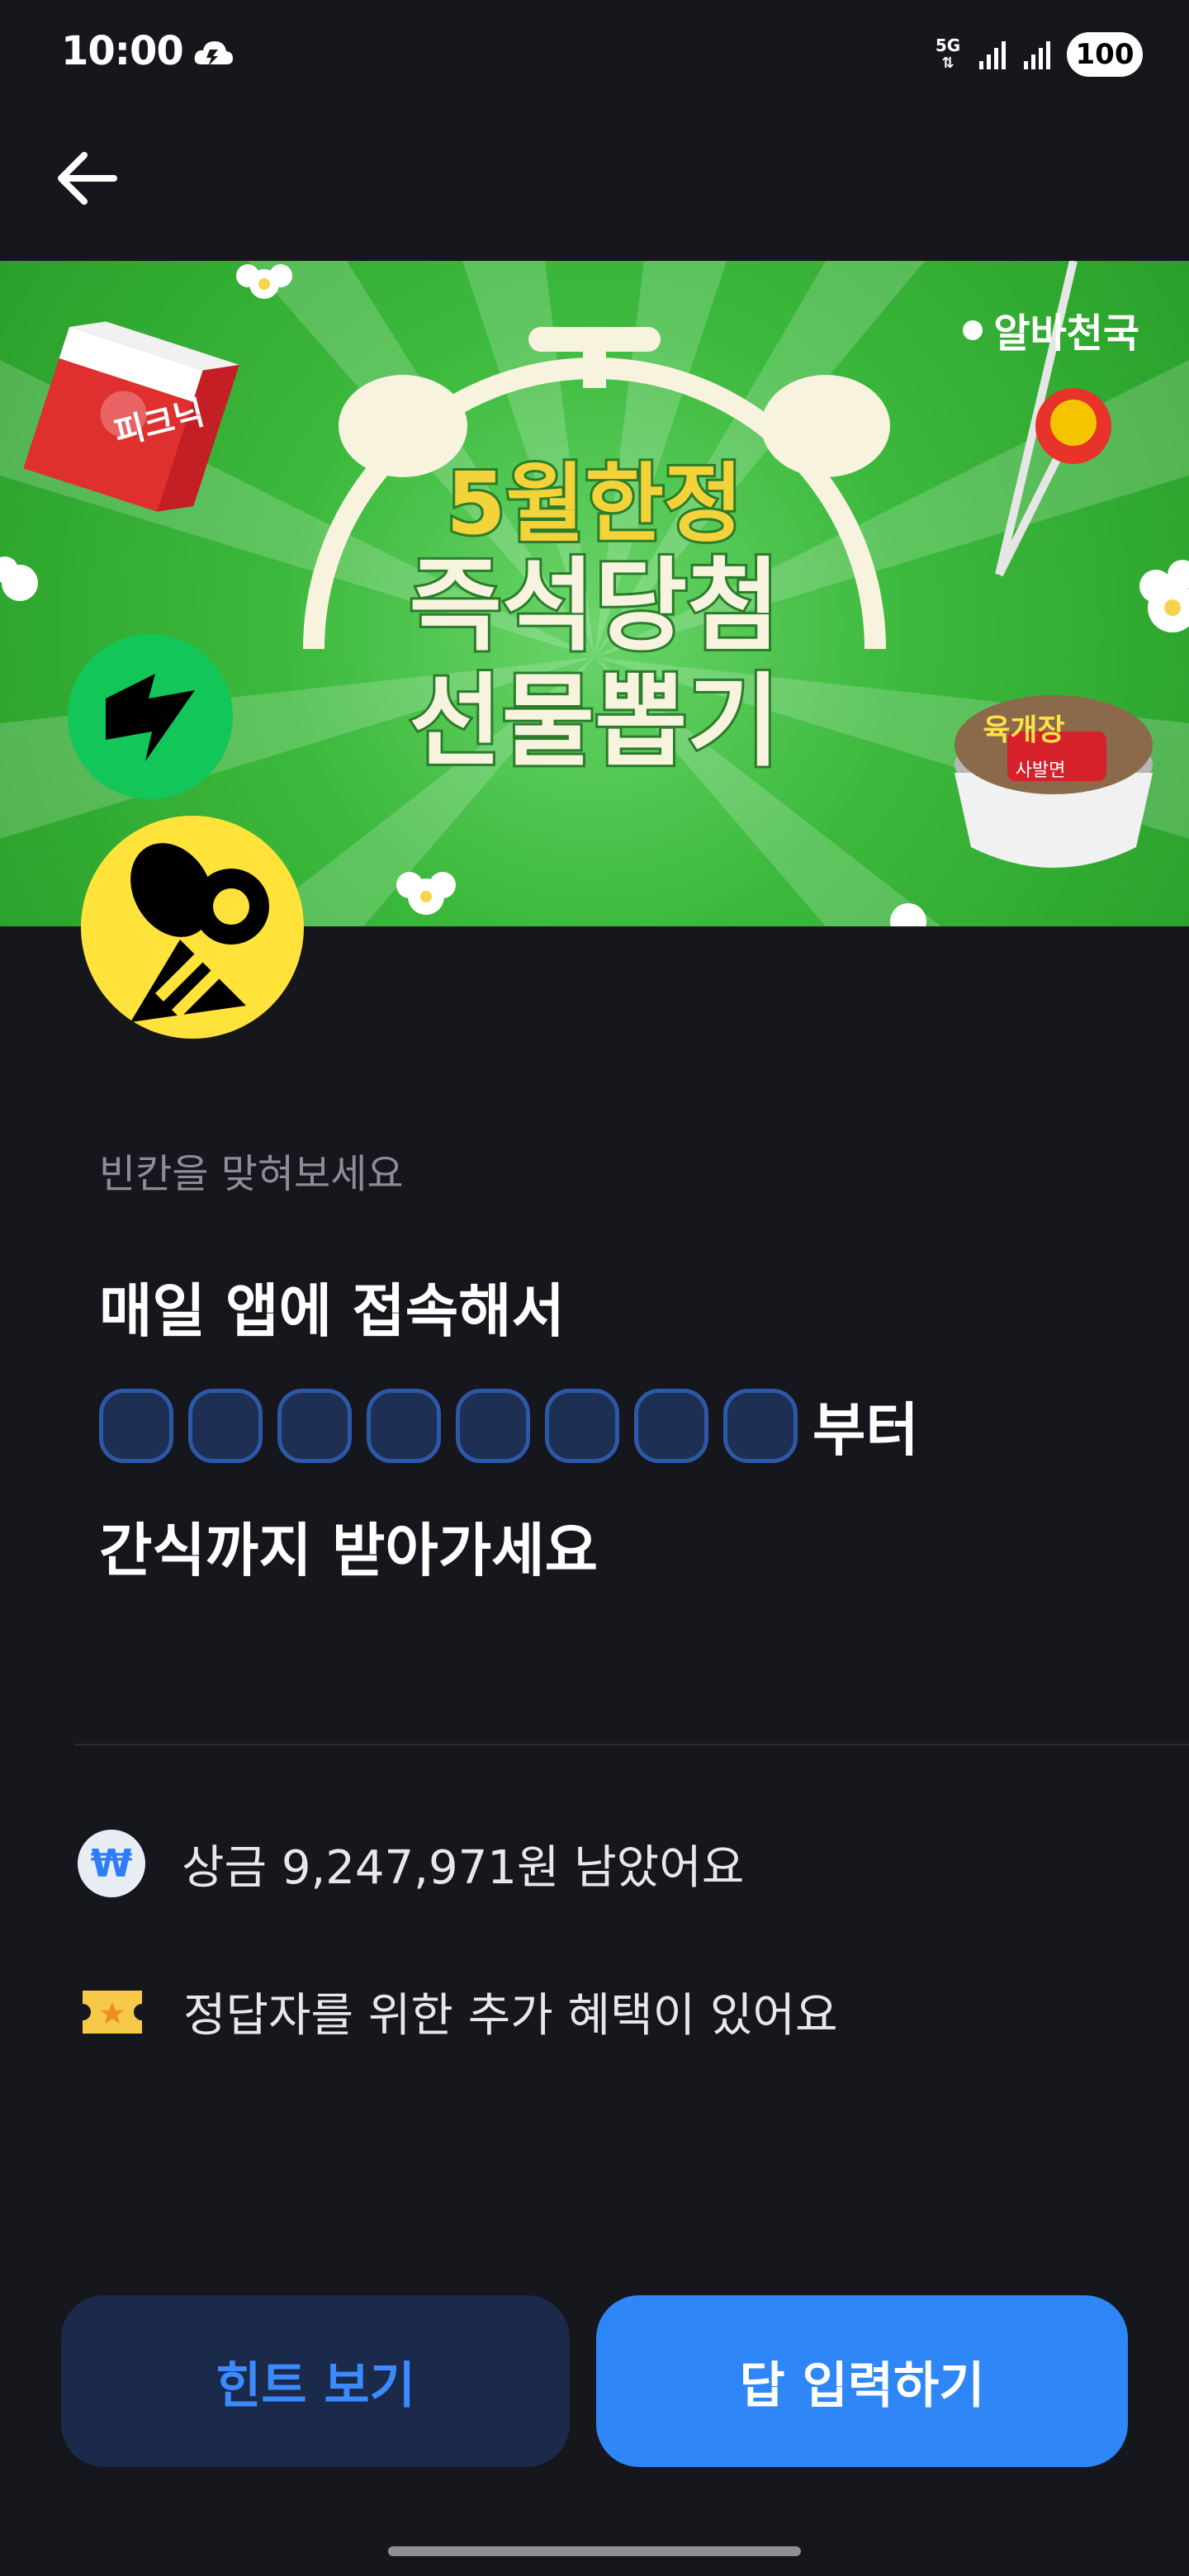 The width and height of the screenshot is (1189, 2576). Describe the element at coordinates (595, 606) in the screenshot. I see `banner-title-2: 즉석당첨` at that location.